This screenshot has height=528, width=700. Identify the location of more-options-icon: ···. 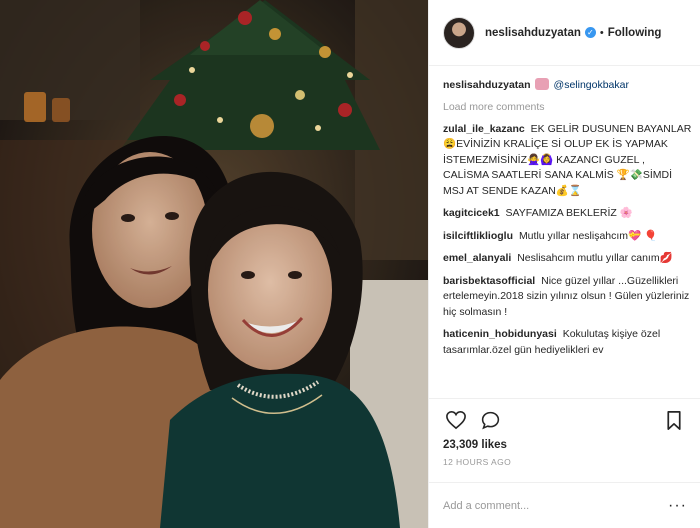
(677, 506).